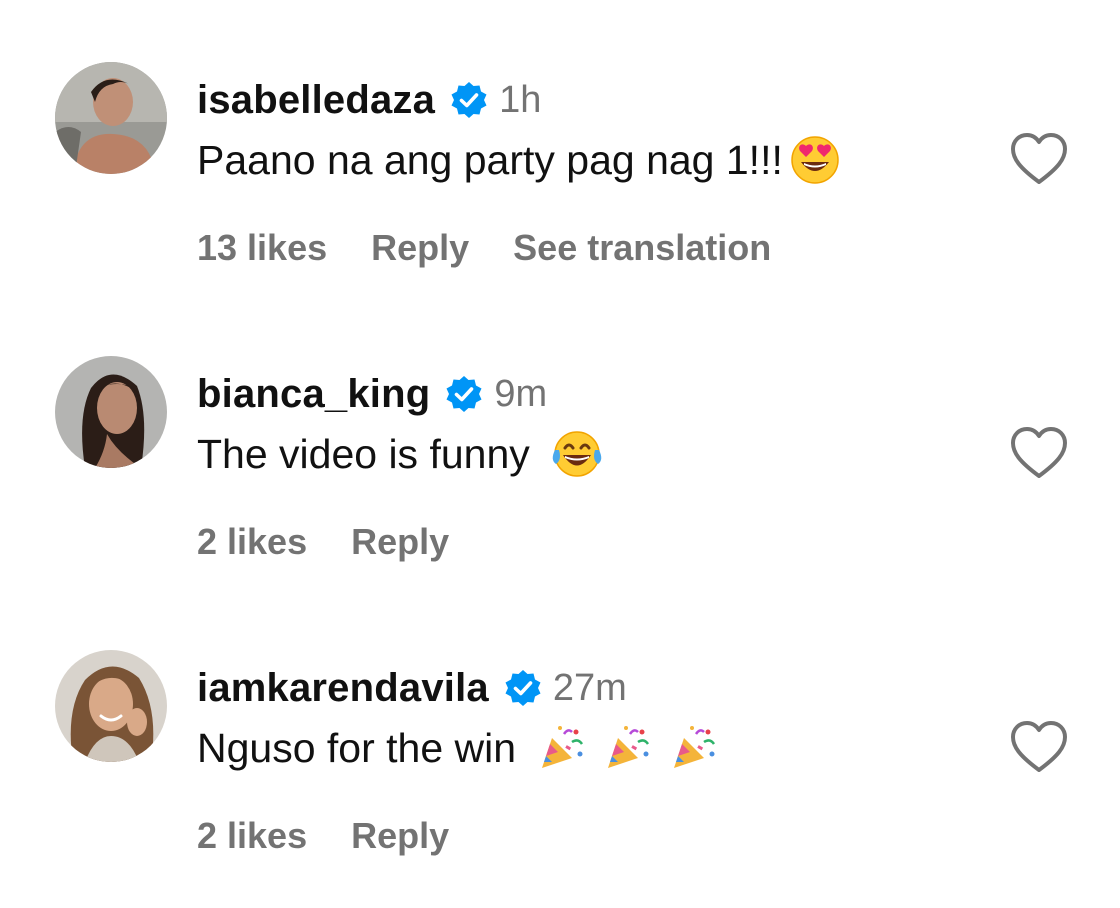 This screenshot has width=1120, height=908. Describe the element at coordinates (642, 248) in the screenshot. I see `see-translation-button: See translation` at that location.